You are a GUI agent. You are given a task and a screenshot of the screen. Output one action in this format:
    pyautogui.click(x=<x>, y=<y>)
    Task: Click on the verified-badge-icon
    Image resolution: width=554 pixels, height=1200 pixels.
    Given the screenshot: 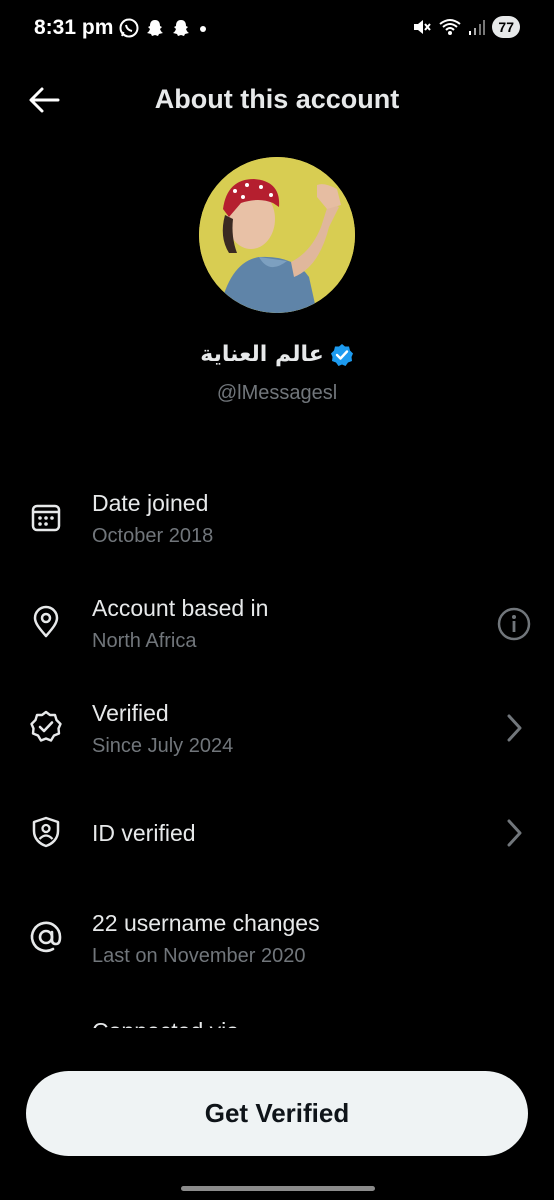 What is the action you would take?
    pyautogui.click(x=46, y=727)
    